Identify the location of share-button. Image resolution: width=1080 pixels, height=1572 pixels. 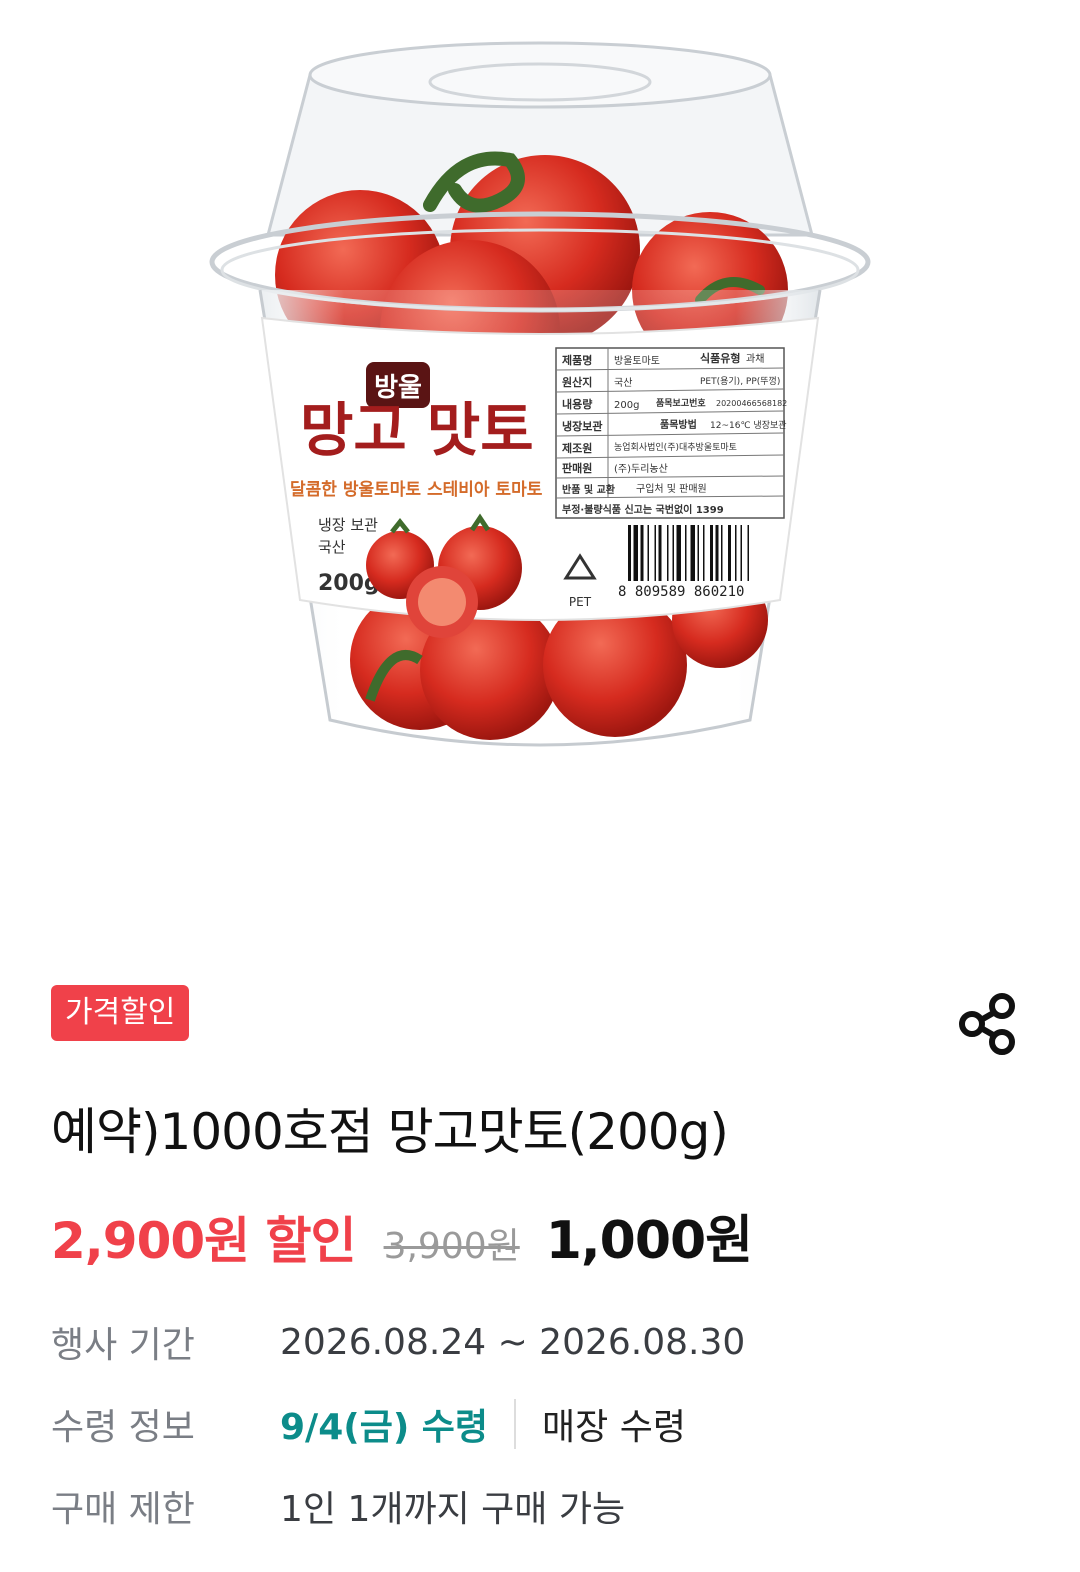
(988, 1024).